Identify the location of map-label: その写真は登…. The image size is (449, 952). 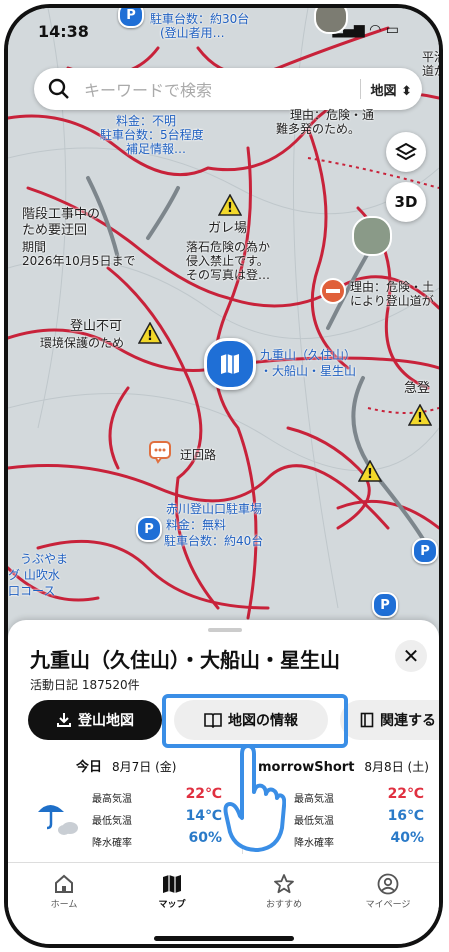
(228, 275).